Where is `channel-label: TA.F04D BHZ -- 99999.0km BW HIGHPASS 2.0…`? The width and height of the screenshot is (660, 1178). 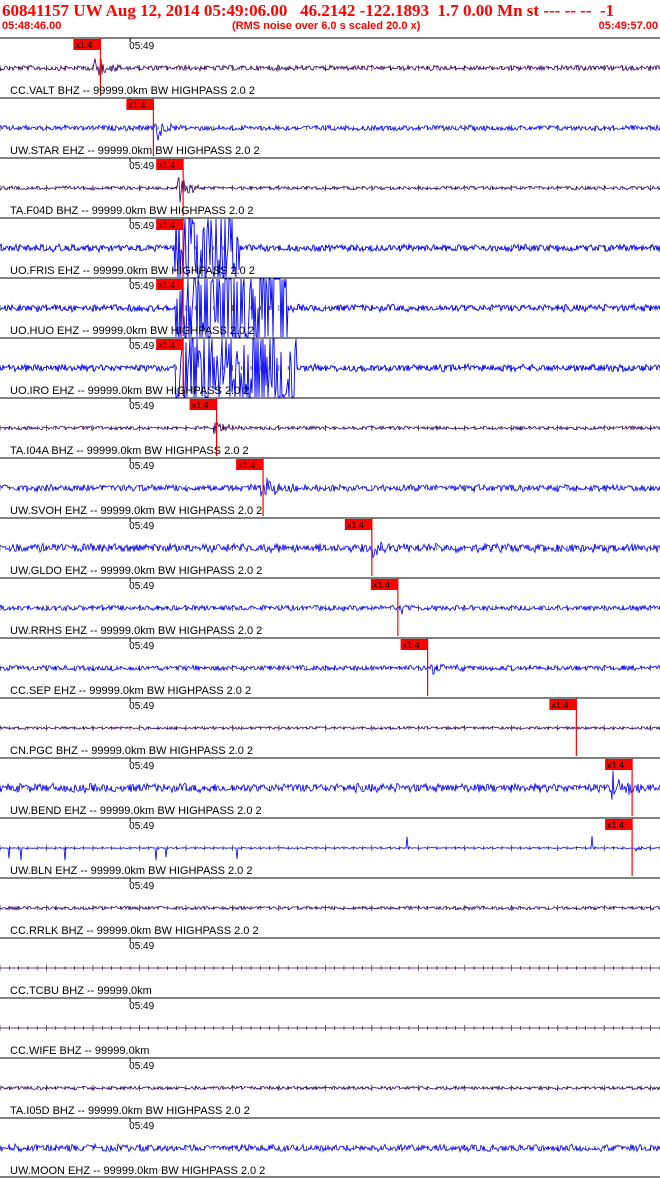
channel-label: TA.F04D BHZ -- 99999.0km BW HIGHPASS 2.0… is located at coordinates (132, 211).